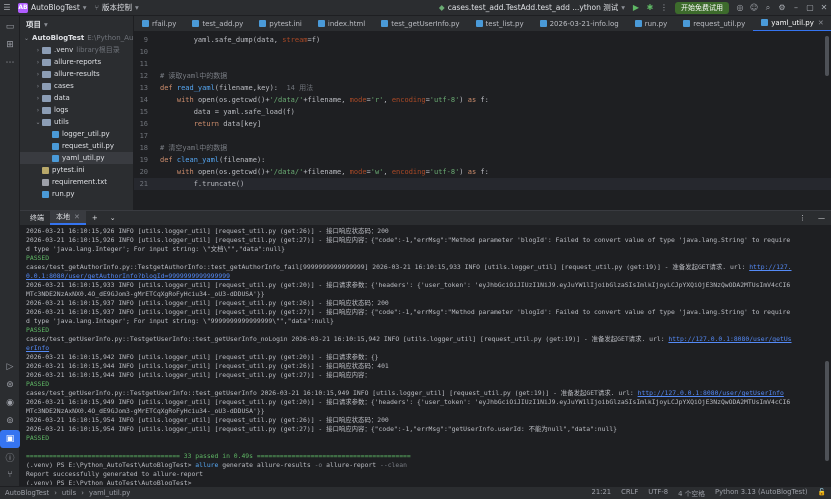 Image resolution: width=831 pixels, height=499 pixels. I want to click on hide-panel-icon: —, so click(821, 218).